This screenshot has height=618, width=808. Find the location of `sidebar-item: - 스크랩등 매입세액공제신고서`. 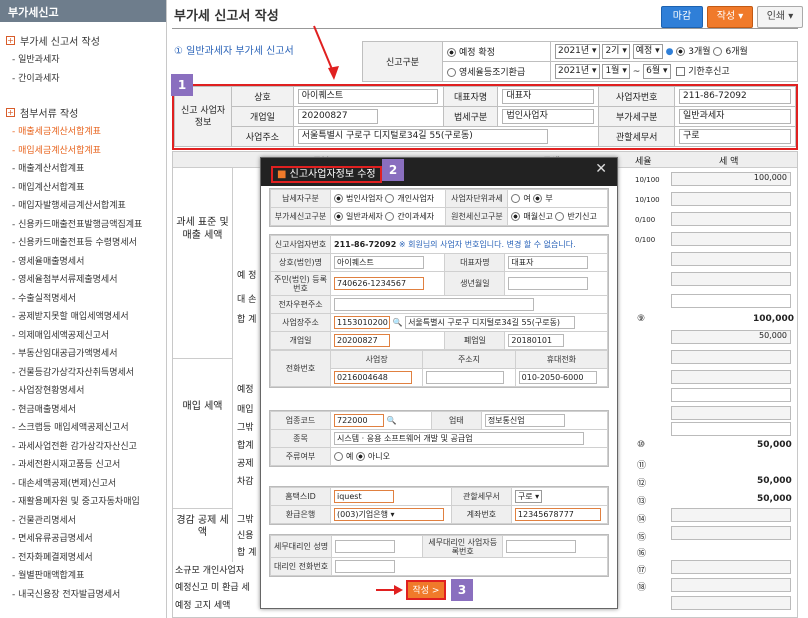

sidebar-item: - 스크랩등 매입세액공제신고서 is located at coordinates (83, 428).